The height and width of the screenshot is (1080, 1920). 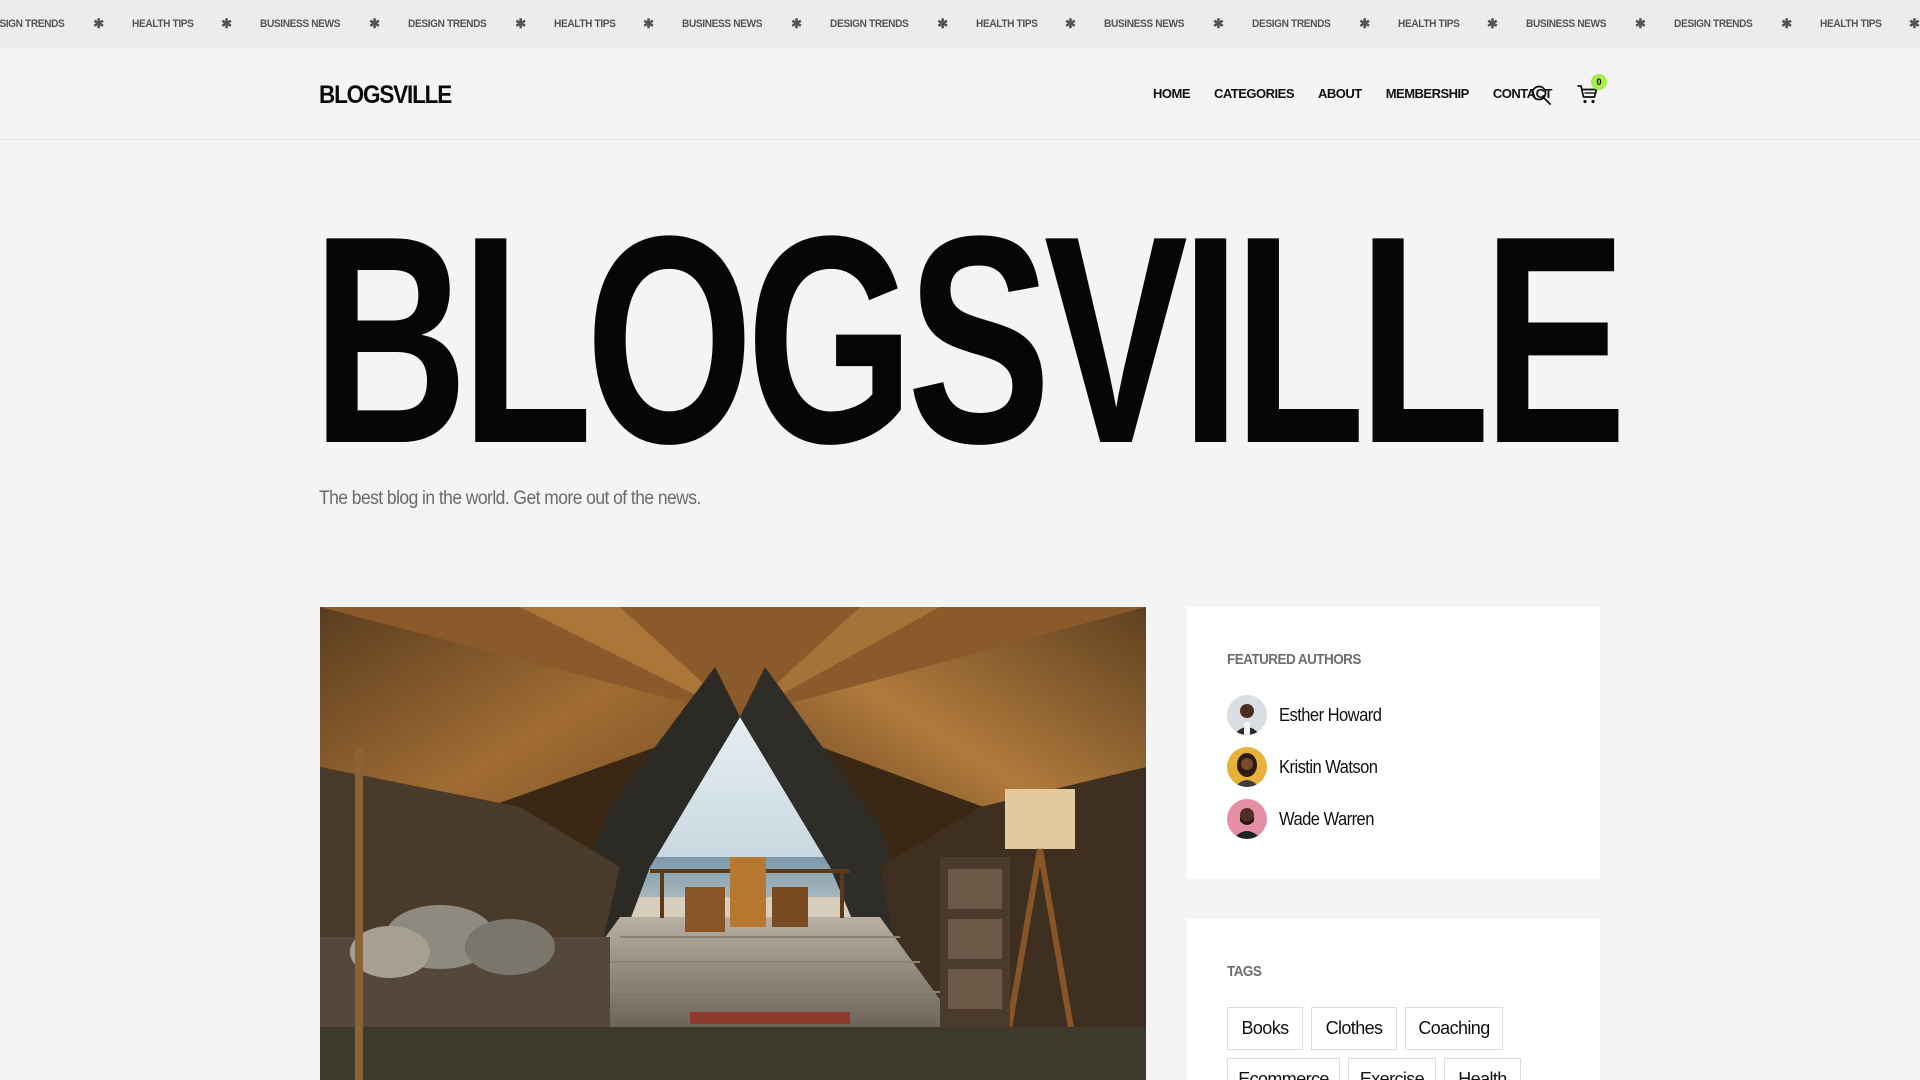 I want to click on nav-membership: MEMBERSHIP, so click(x=1428, y=93).